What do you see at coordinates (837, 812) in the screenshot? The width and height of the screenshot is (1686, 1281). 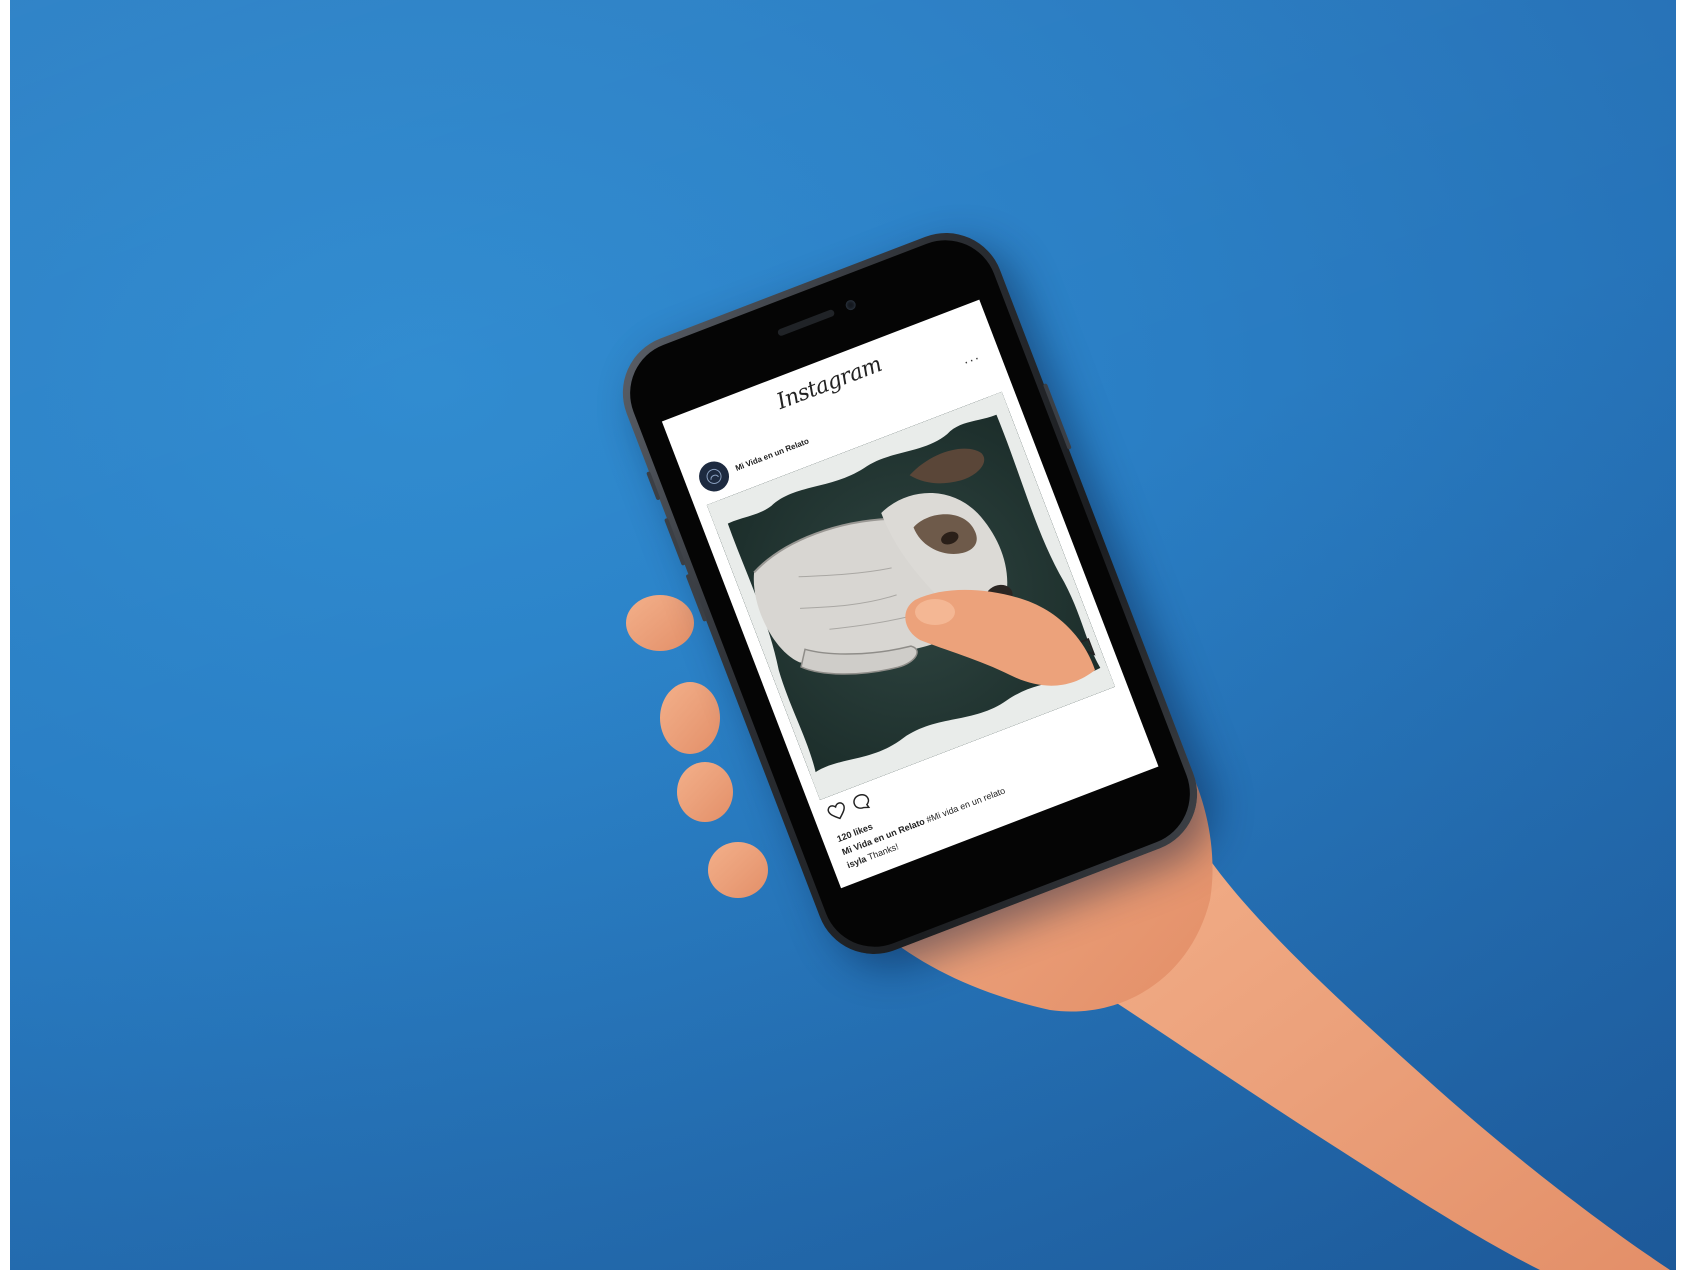 I see `heart-icon` at bounding box center [837, 812].